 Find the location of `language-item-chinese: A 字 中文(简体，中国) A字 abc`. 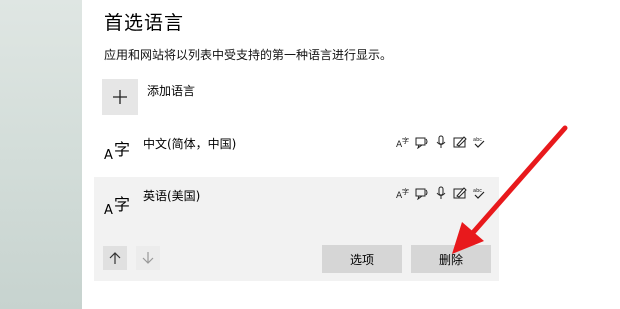

language-item-chinese: A 字 中文(简体，中国) A字 abc is located at coordinates (296, 149).